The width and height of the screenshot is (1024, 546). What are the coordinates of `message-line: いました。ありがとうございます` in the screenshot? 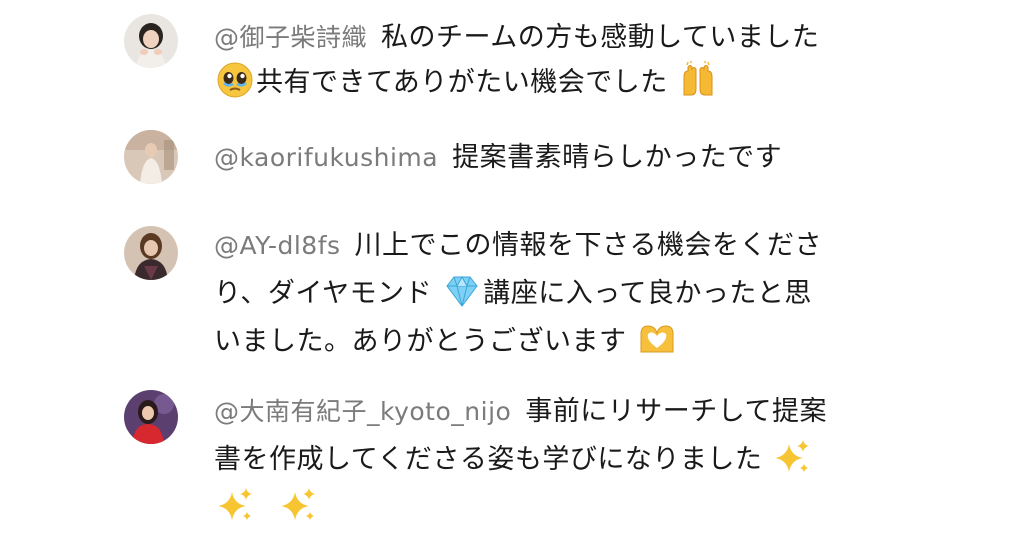 It's located at (420, 341).